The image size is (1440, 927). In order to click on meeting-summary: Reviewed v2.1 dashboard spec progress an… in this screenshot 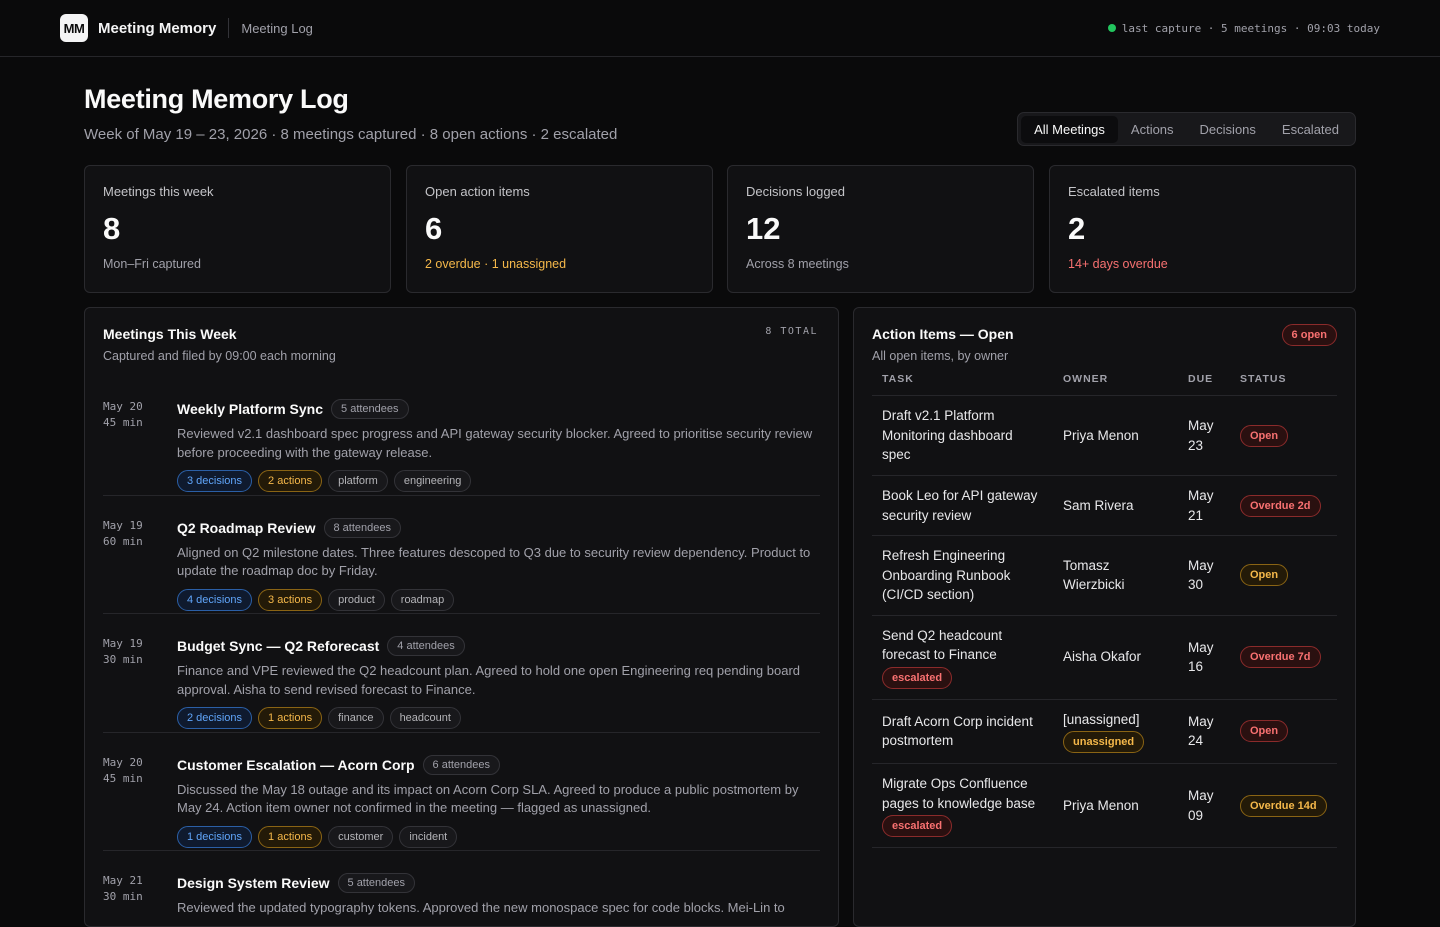, I will do `click(495, 443)`.